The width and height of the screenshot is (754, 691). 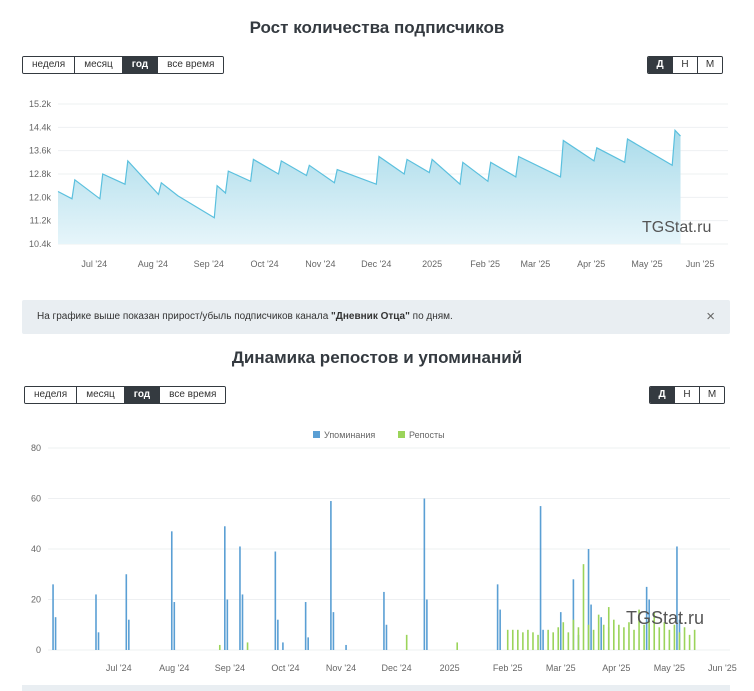 I want to click on y-tick-label: 12.0k, so click(x=40, y=197).